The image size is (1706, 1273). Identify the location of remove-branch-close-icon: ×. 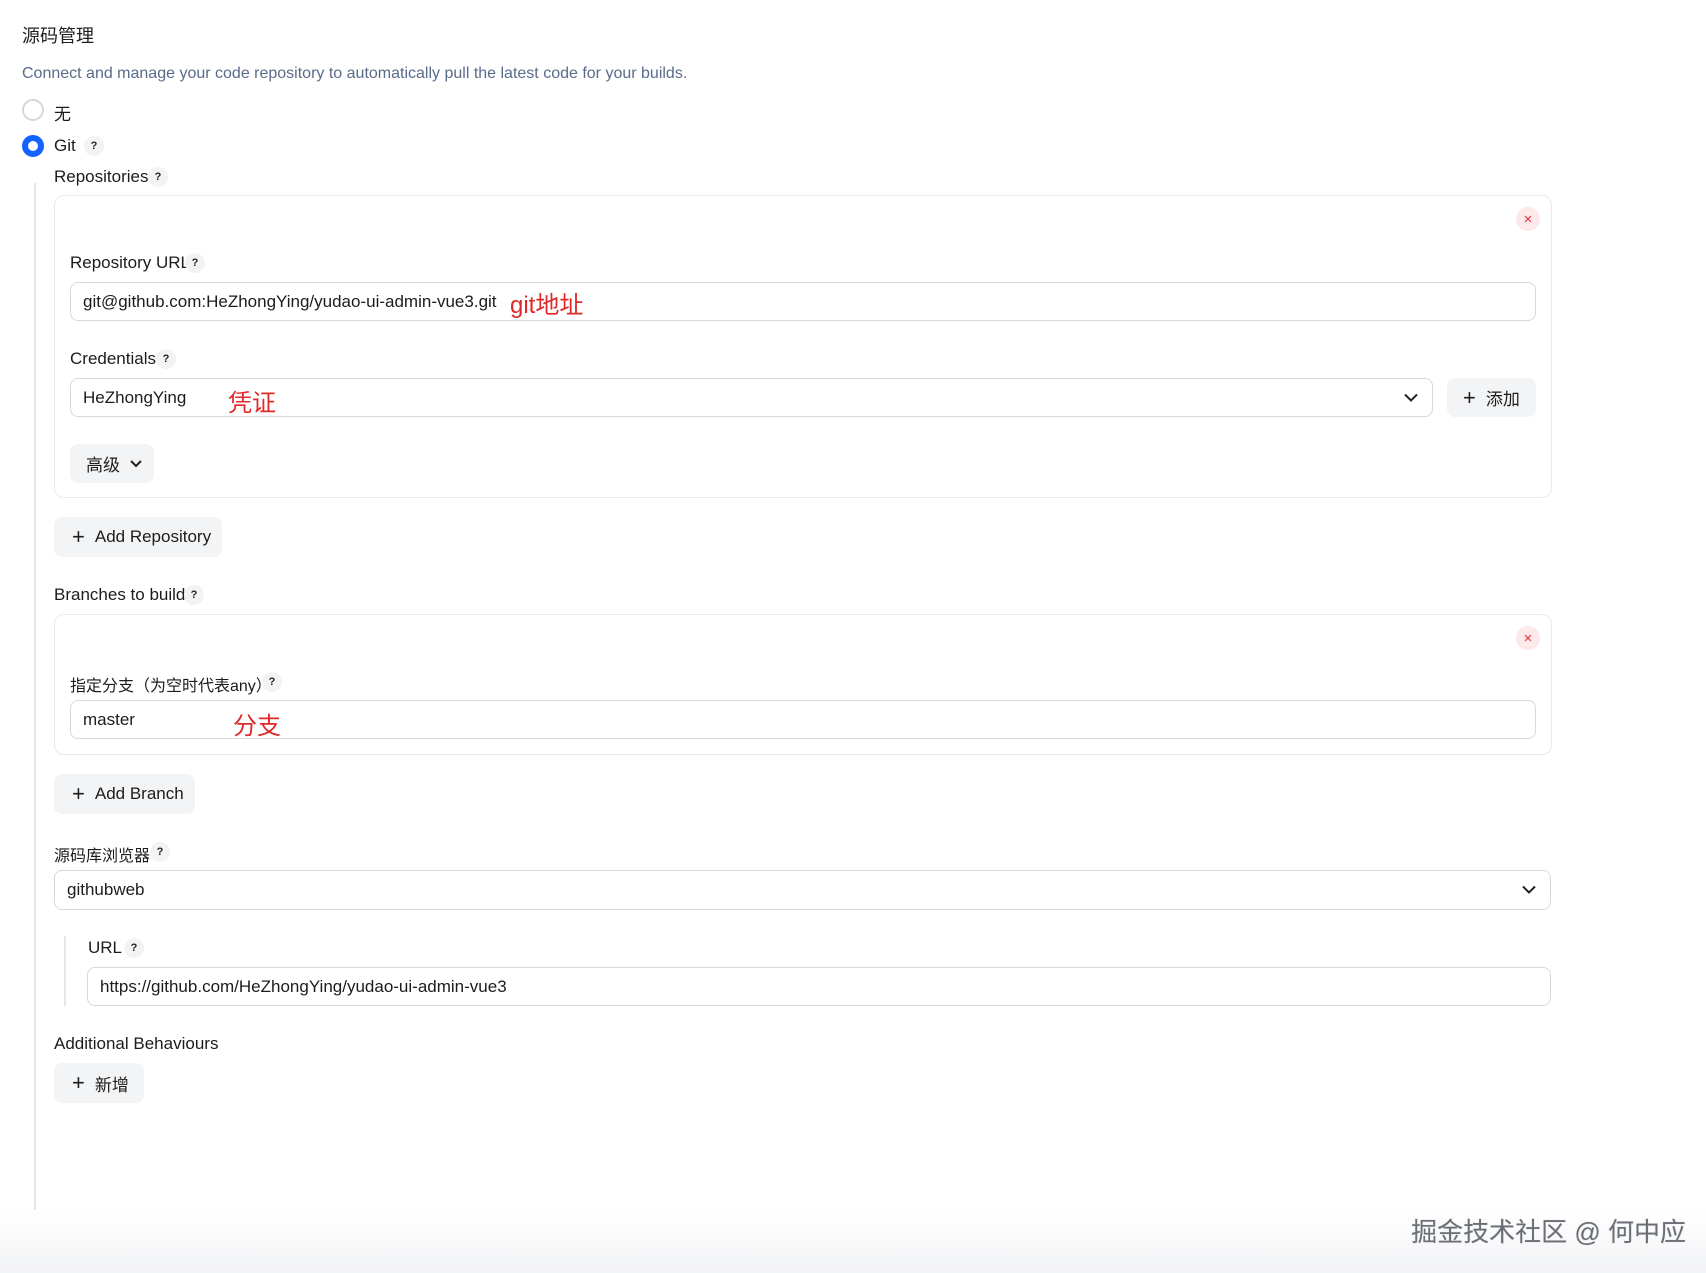
(1528, 638).